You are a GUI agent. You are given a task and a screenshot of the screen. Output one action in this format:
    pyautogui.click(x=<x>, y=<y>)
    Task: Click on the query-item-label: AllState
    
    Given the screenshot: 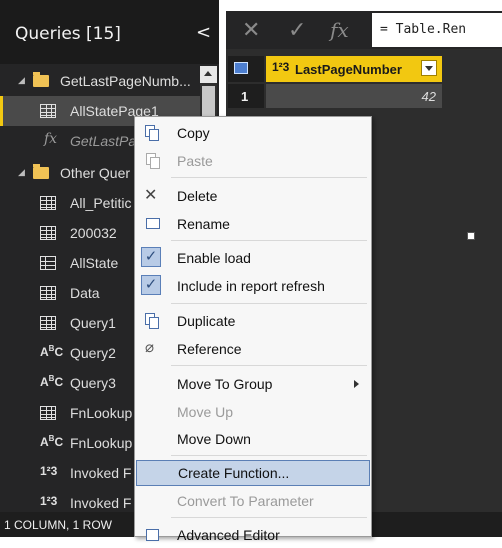 What is the action you would take?
    pyautogui.click(x=94, y=263)
    